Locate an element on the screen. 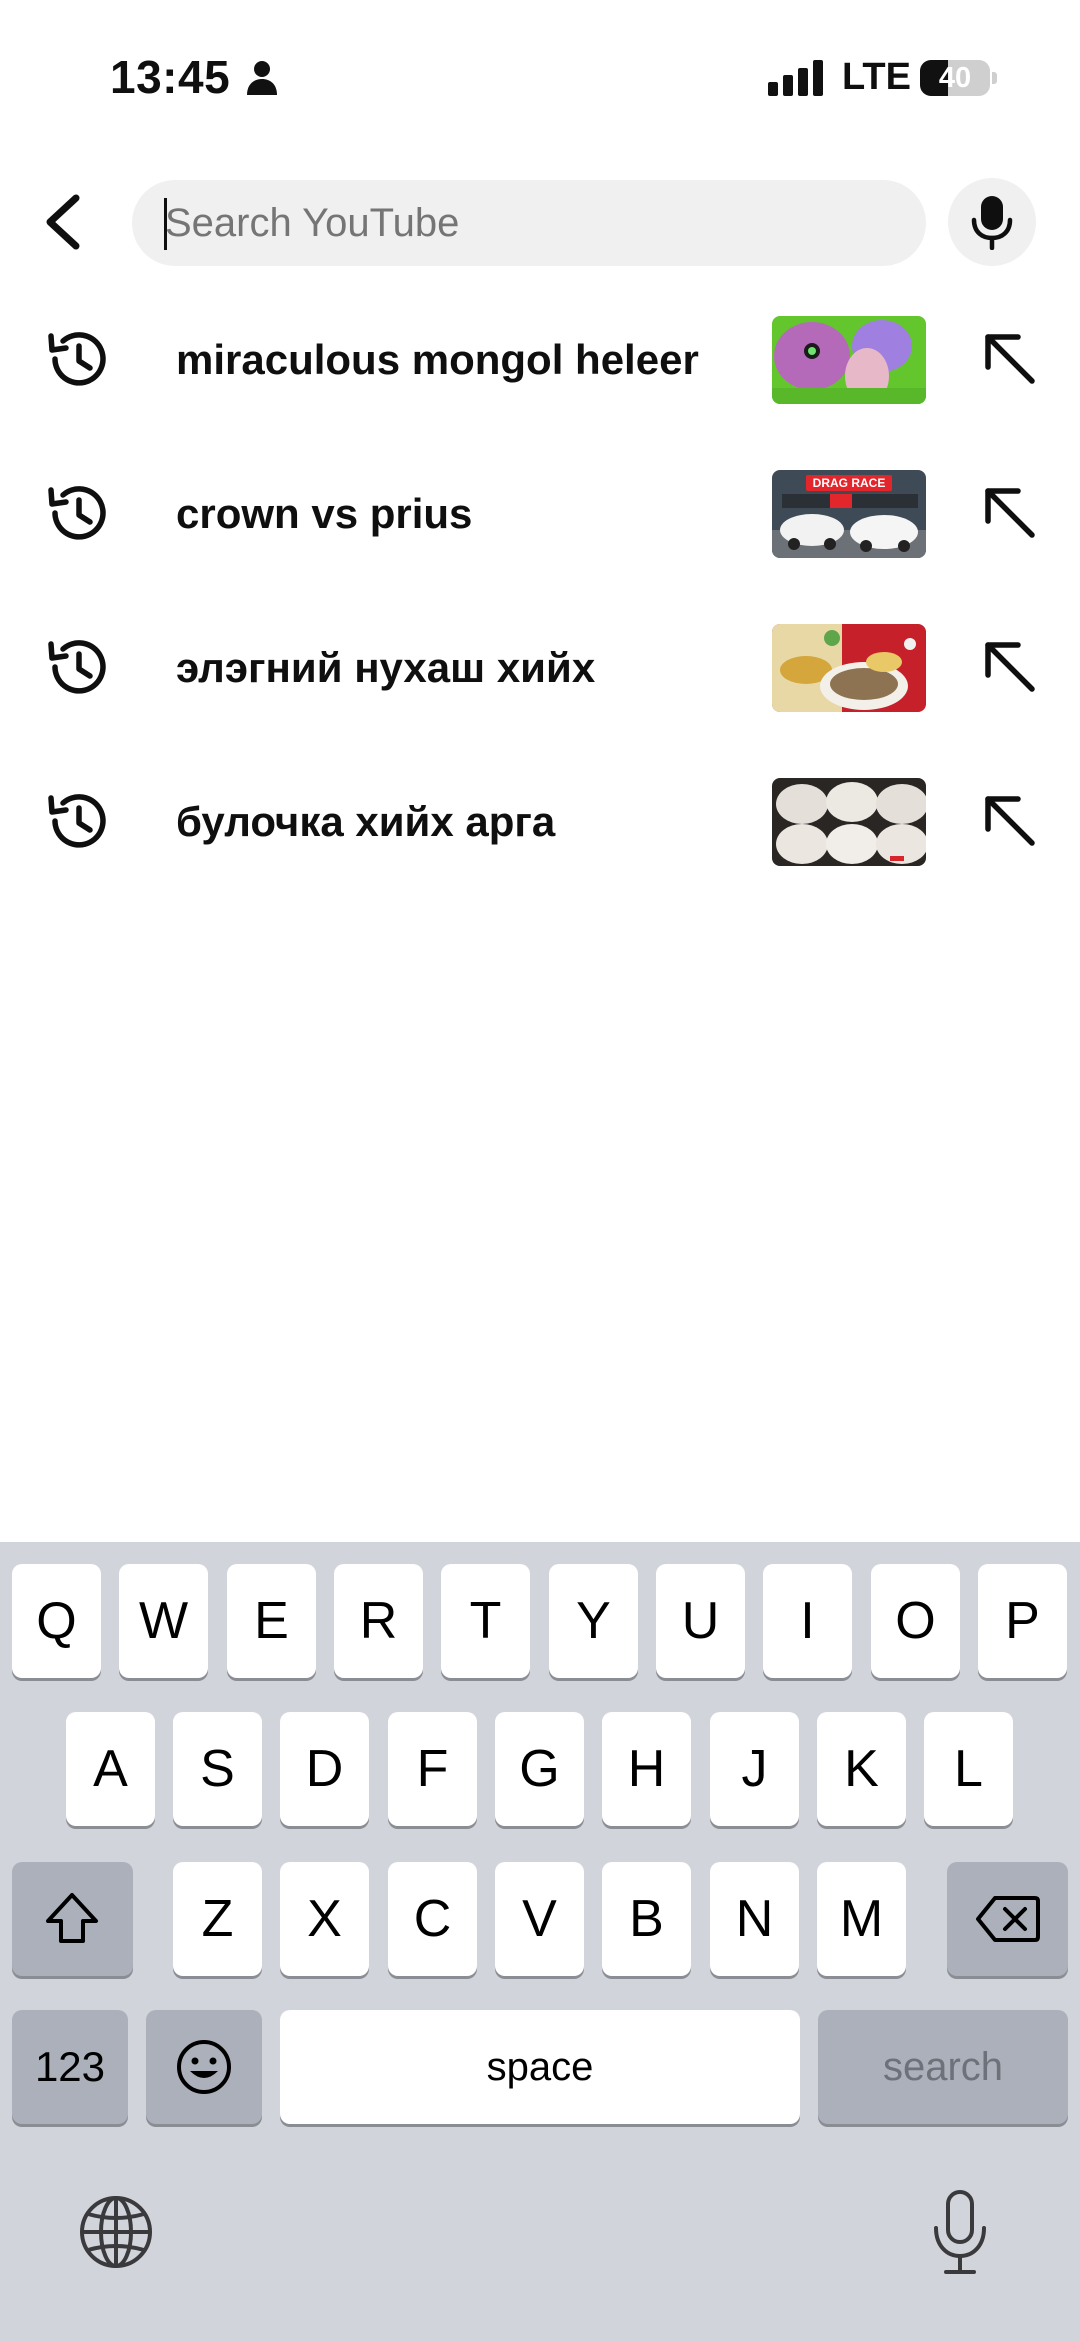  key-e: E is located at coordinates (271, 1621).